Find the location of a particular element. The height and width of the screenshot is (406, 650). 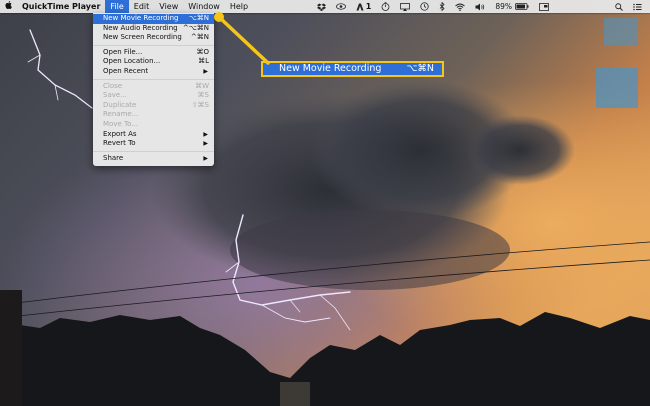

menu-item-label: Share is located at coordinates (113, 157).